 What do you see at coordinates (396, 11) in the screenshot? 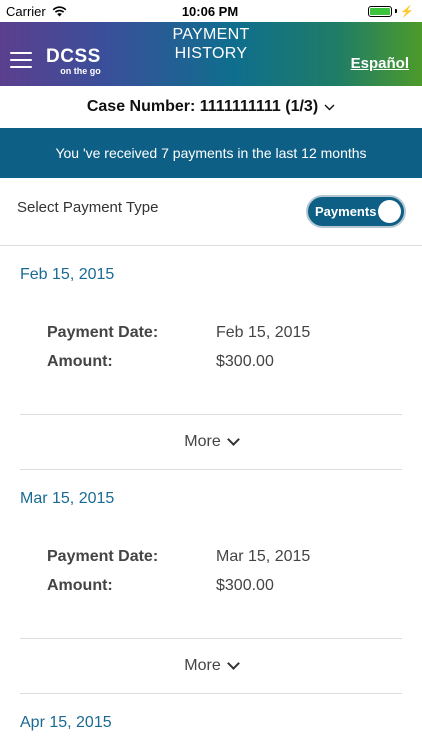
I see `battery-tip` at bounding box center [396, 11].